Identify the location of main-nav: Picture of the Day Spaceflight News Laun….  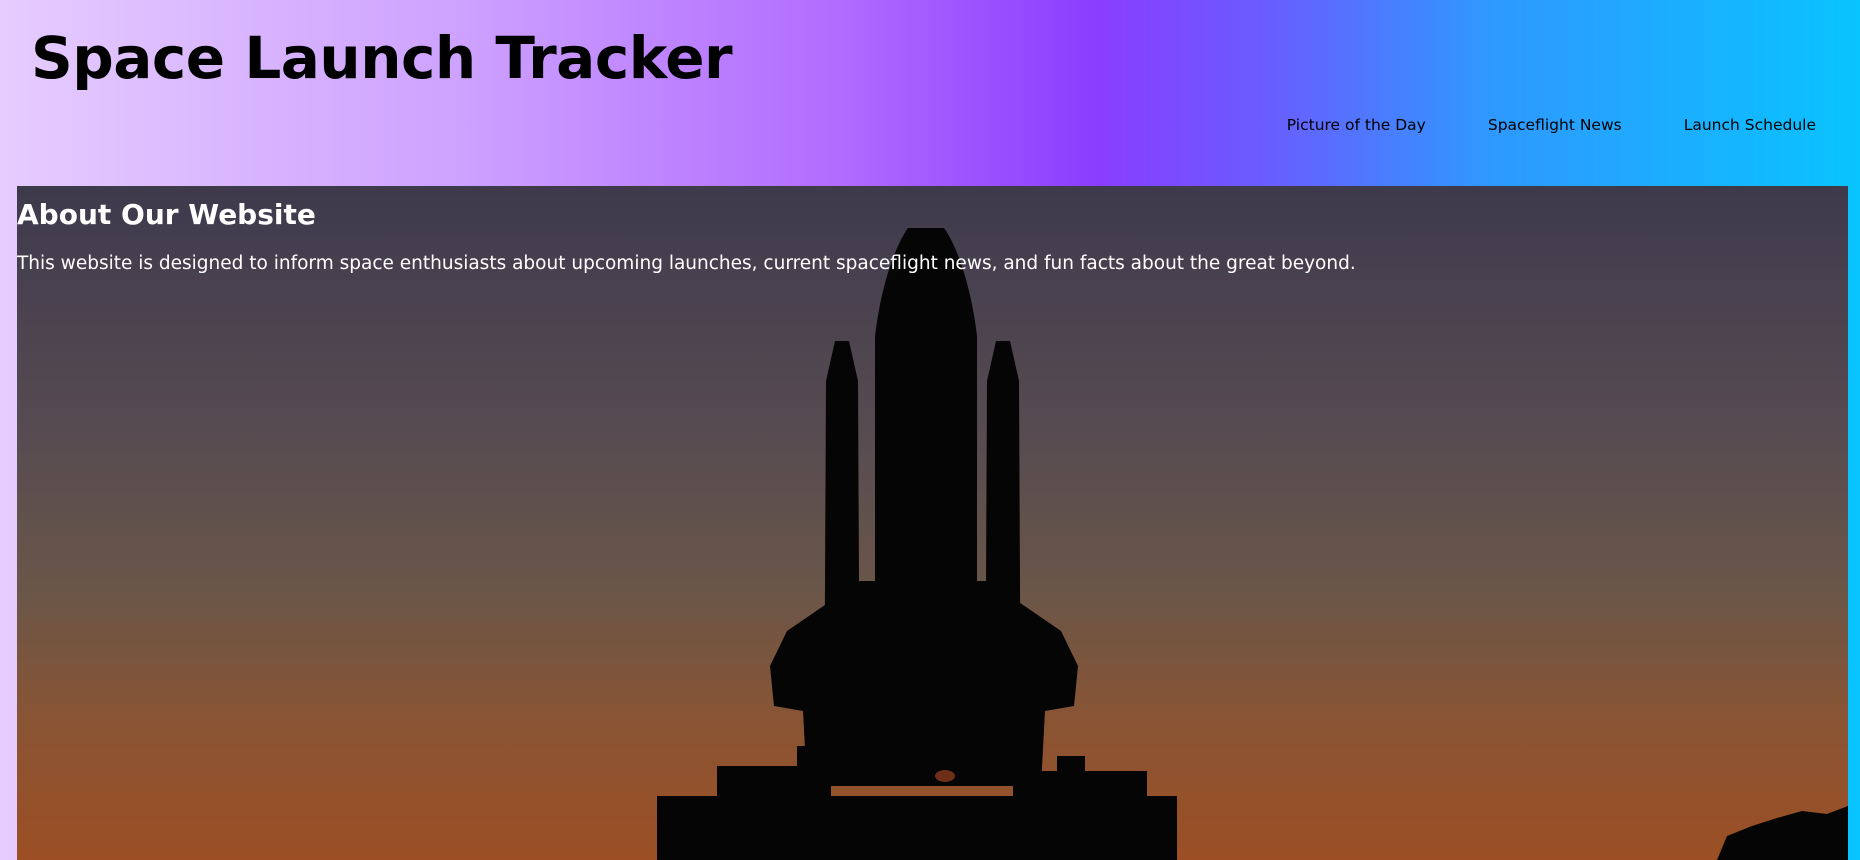
(1551, 125).